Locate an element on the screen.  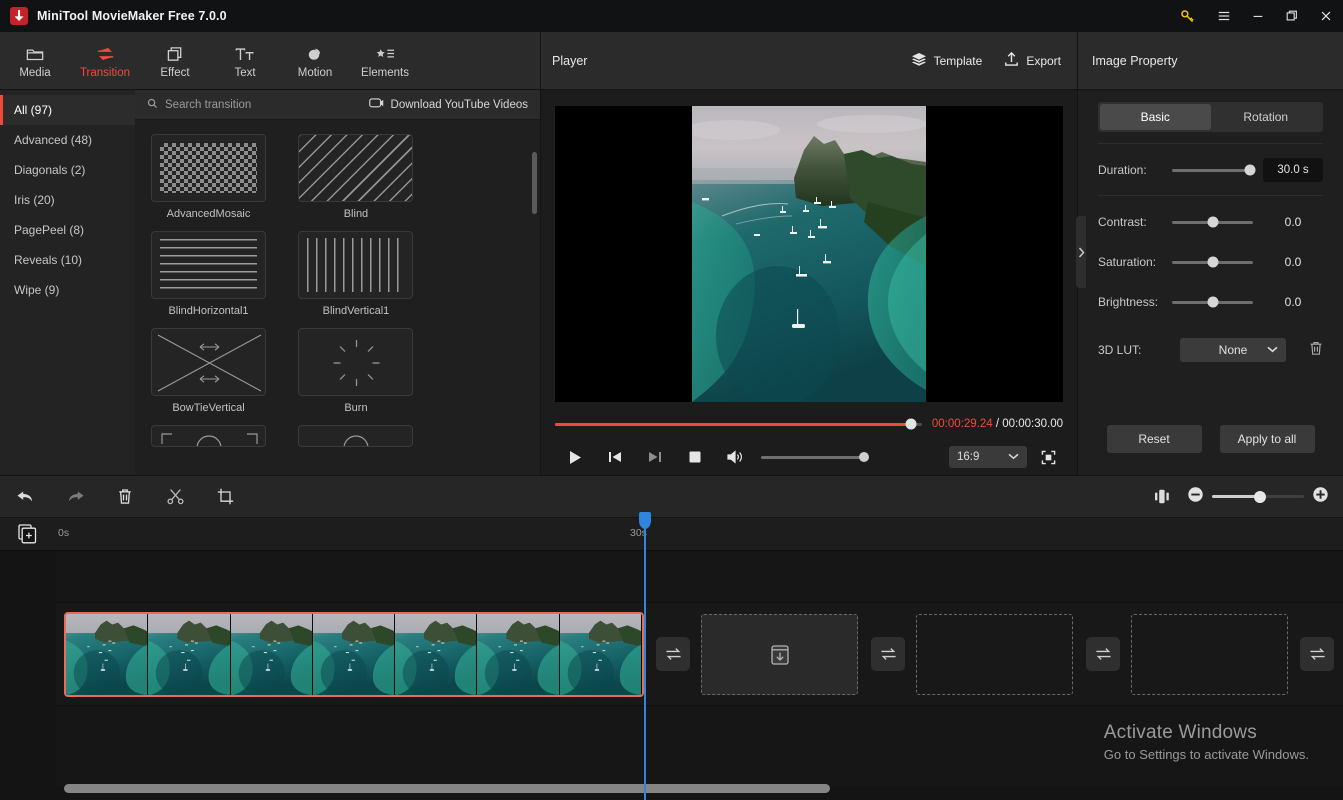
tab-label: Basic is located at coordinates (1155, 117).